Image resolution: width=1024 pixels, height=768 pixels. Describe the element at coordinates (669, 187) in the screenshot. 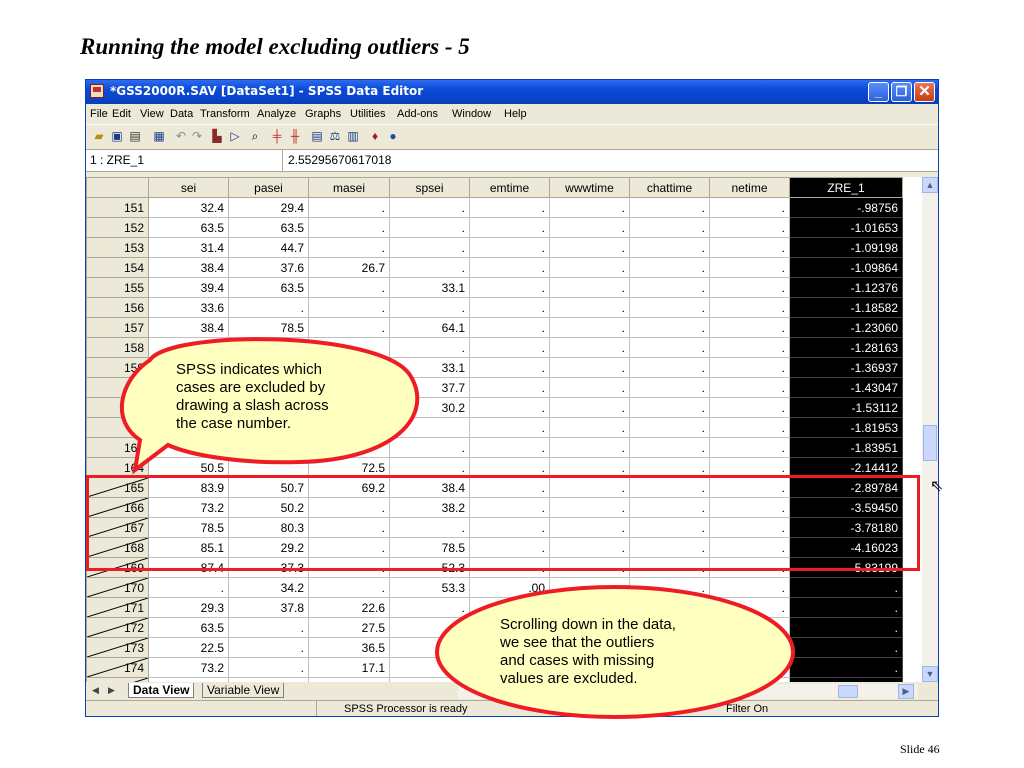

I see `column-header: chattime` at that location.